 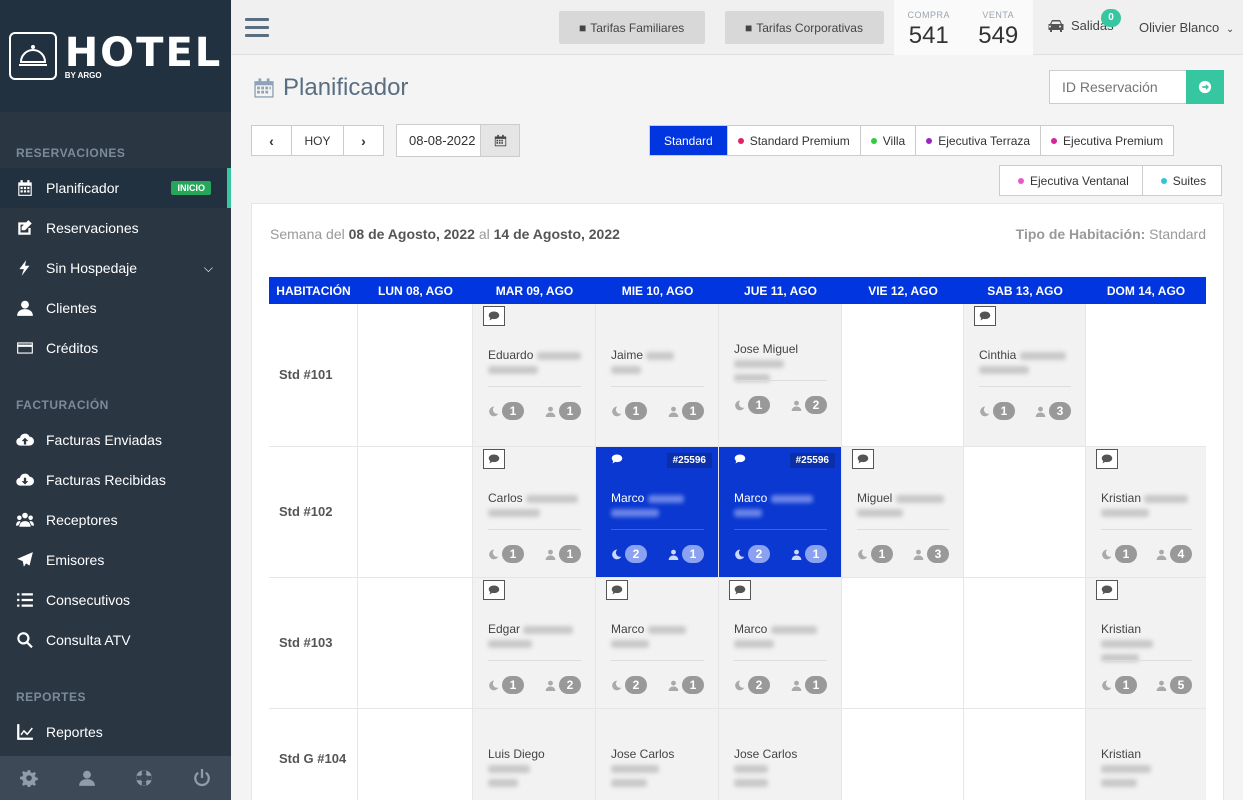 I want to click on sidebar-item-consecutivos: Consecutivos, so click(x=115, y=600).